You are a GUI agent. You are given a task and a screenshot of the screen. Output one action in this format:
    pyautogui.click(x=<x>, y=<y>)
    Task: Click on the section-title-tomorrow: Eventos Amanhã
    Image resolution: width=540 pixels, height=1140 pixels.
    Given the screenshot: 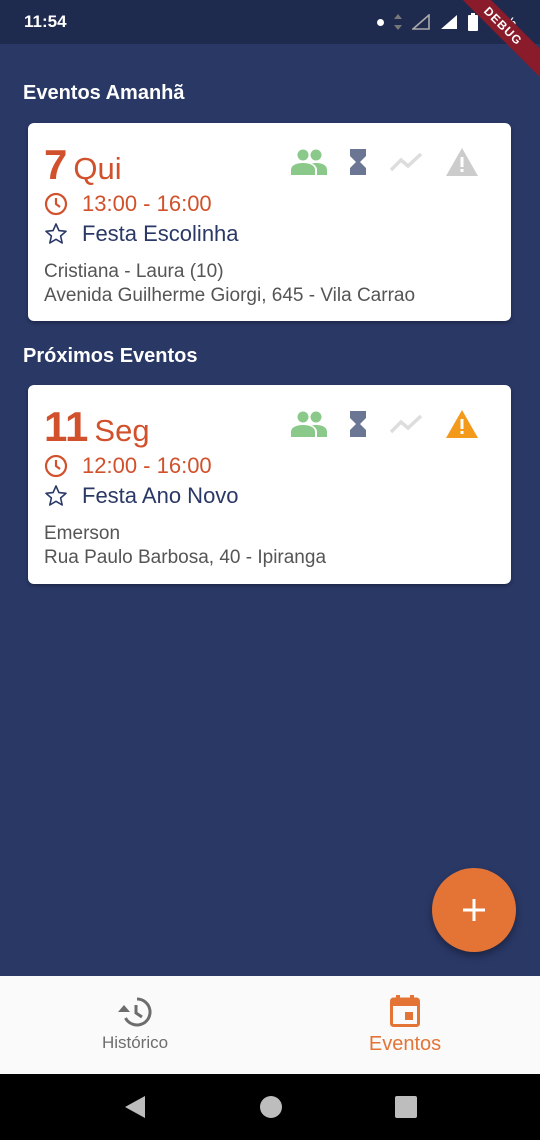 What is the action you would take?
    pyautogui.click(x=104, y=93)
    